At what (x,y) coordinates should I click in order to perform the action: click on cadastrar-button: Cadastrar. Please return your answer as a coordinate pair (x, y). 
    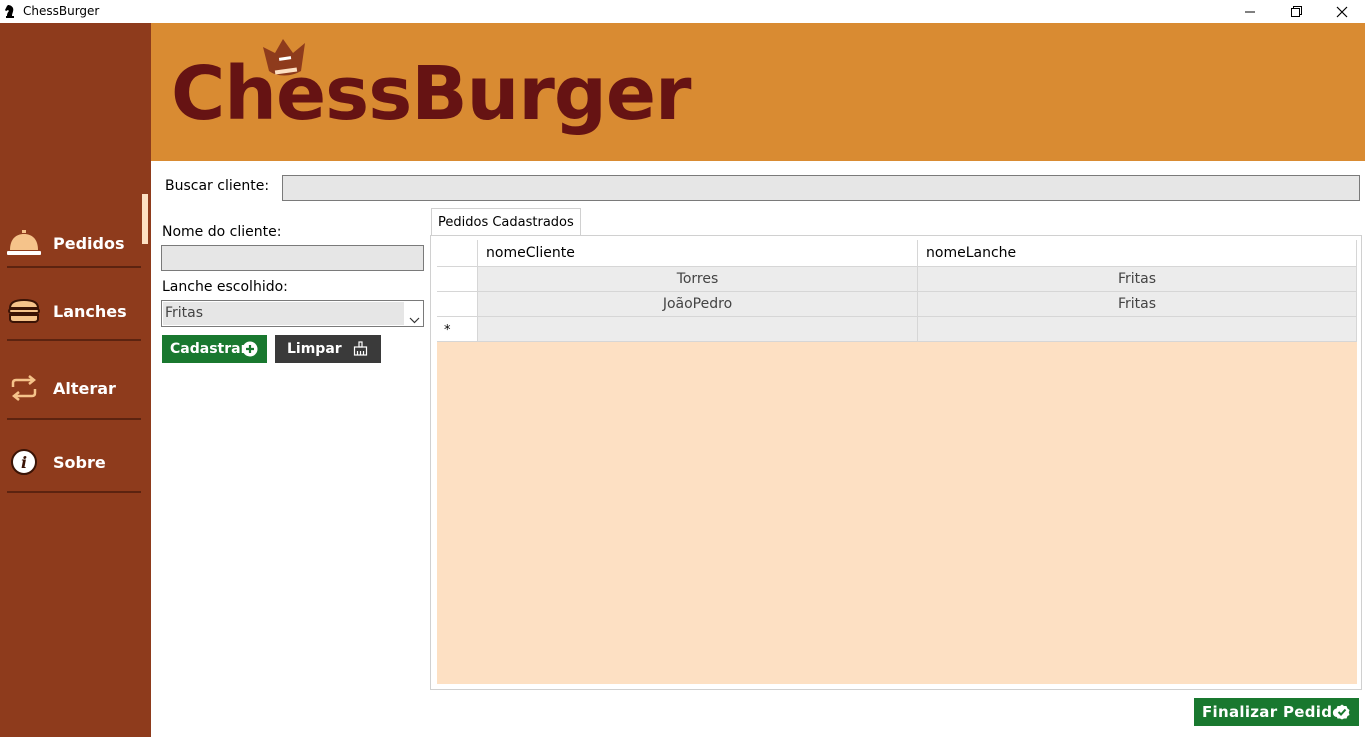
    Looking at the image, I should click on (214, 349).